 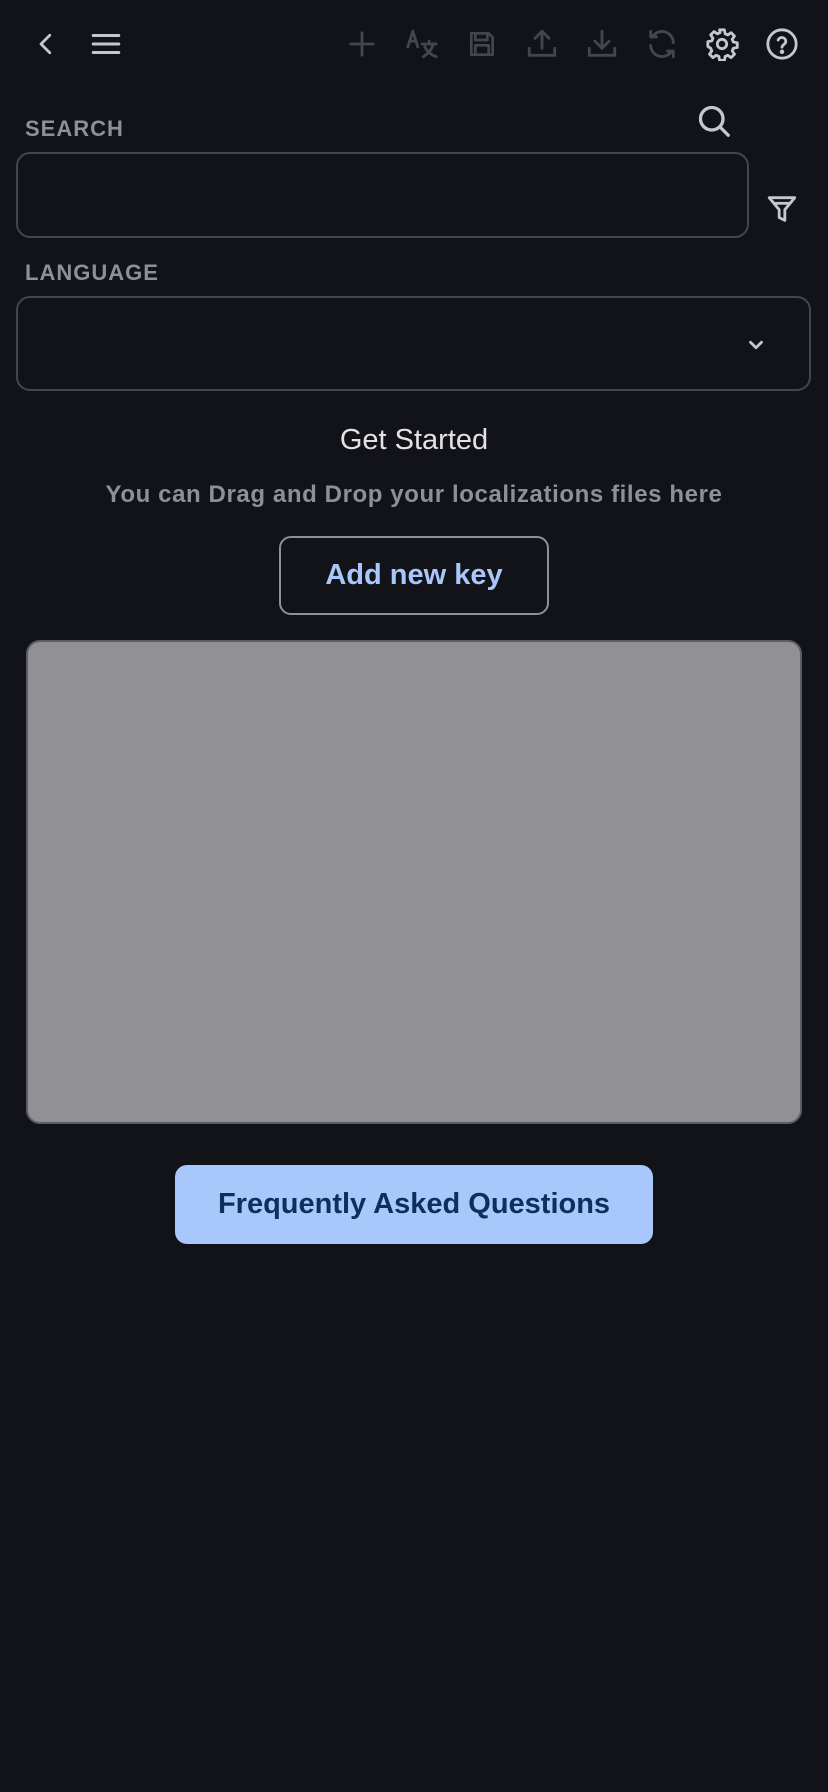 I want to click on settings-button, so click(x=722, y=44).